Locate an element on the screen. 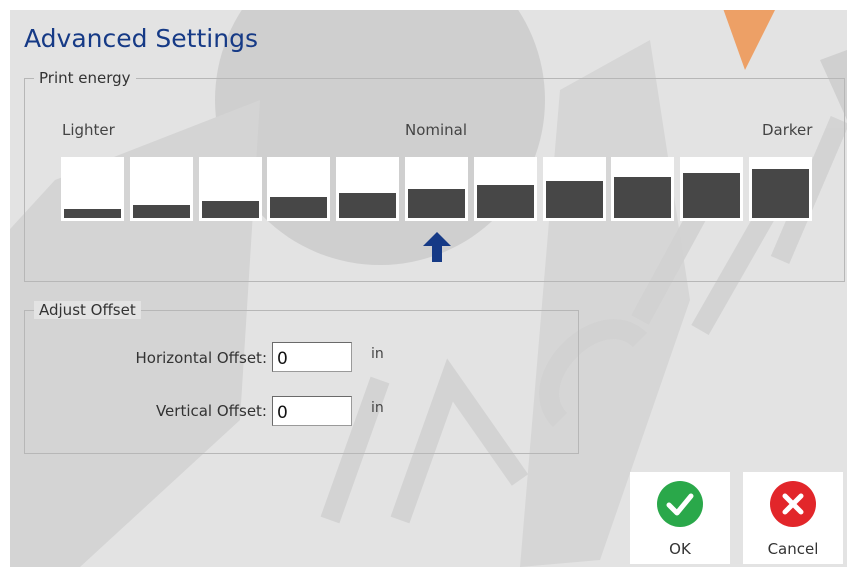  dialog-title: Advanced Settings is located at coordinates (141, 38).